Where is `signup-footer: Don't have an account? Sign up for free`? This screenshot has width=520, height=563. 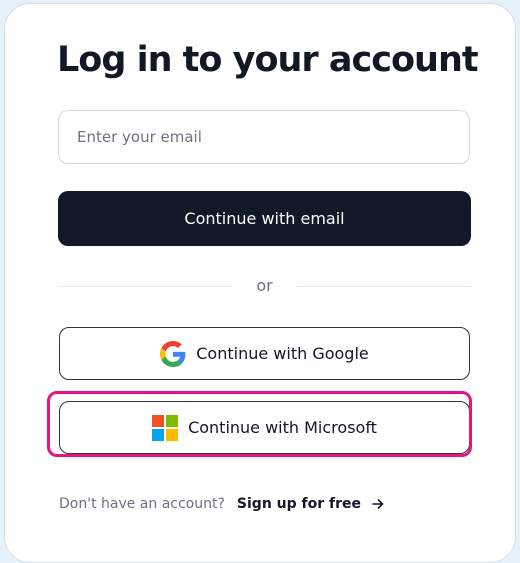 signup-footer: Don't have an account? Sign up for free is located at coordinates (222, 504).